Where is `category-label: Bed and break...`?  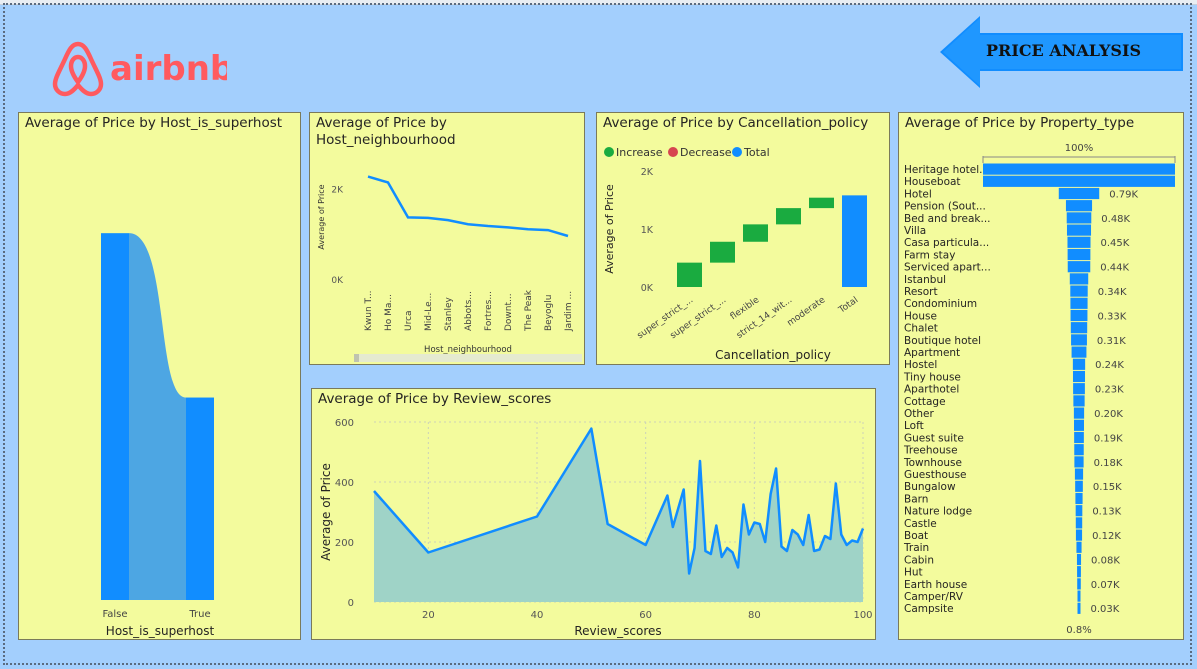
category-label: Bed and break... is located at coordinates (947, 219).